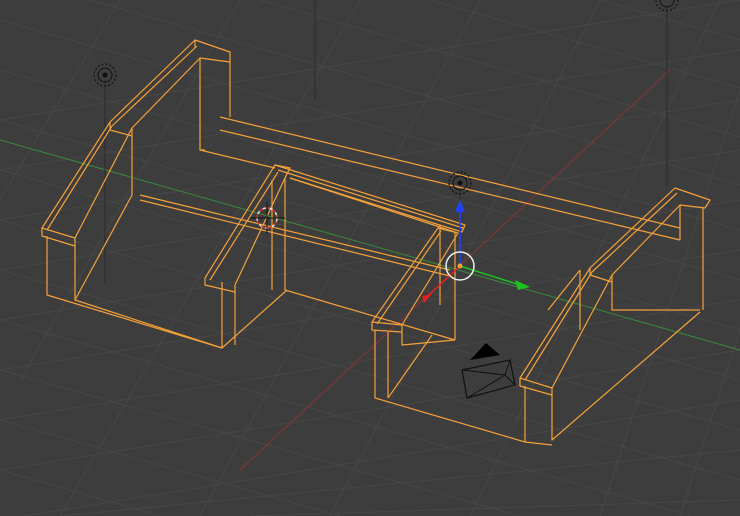 The height and width of the screenshot is (516, 740). I want to click on gizmo-y-axis, so click(490, 275).